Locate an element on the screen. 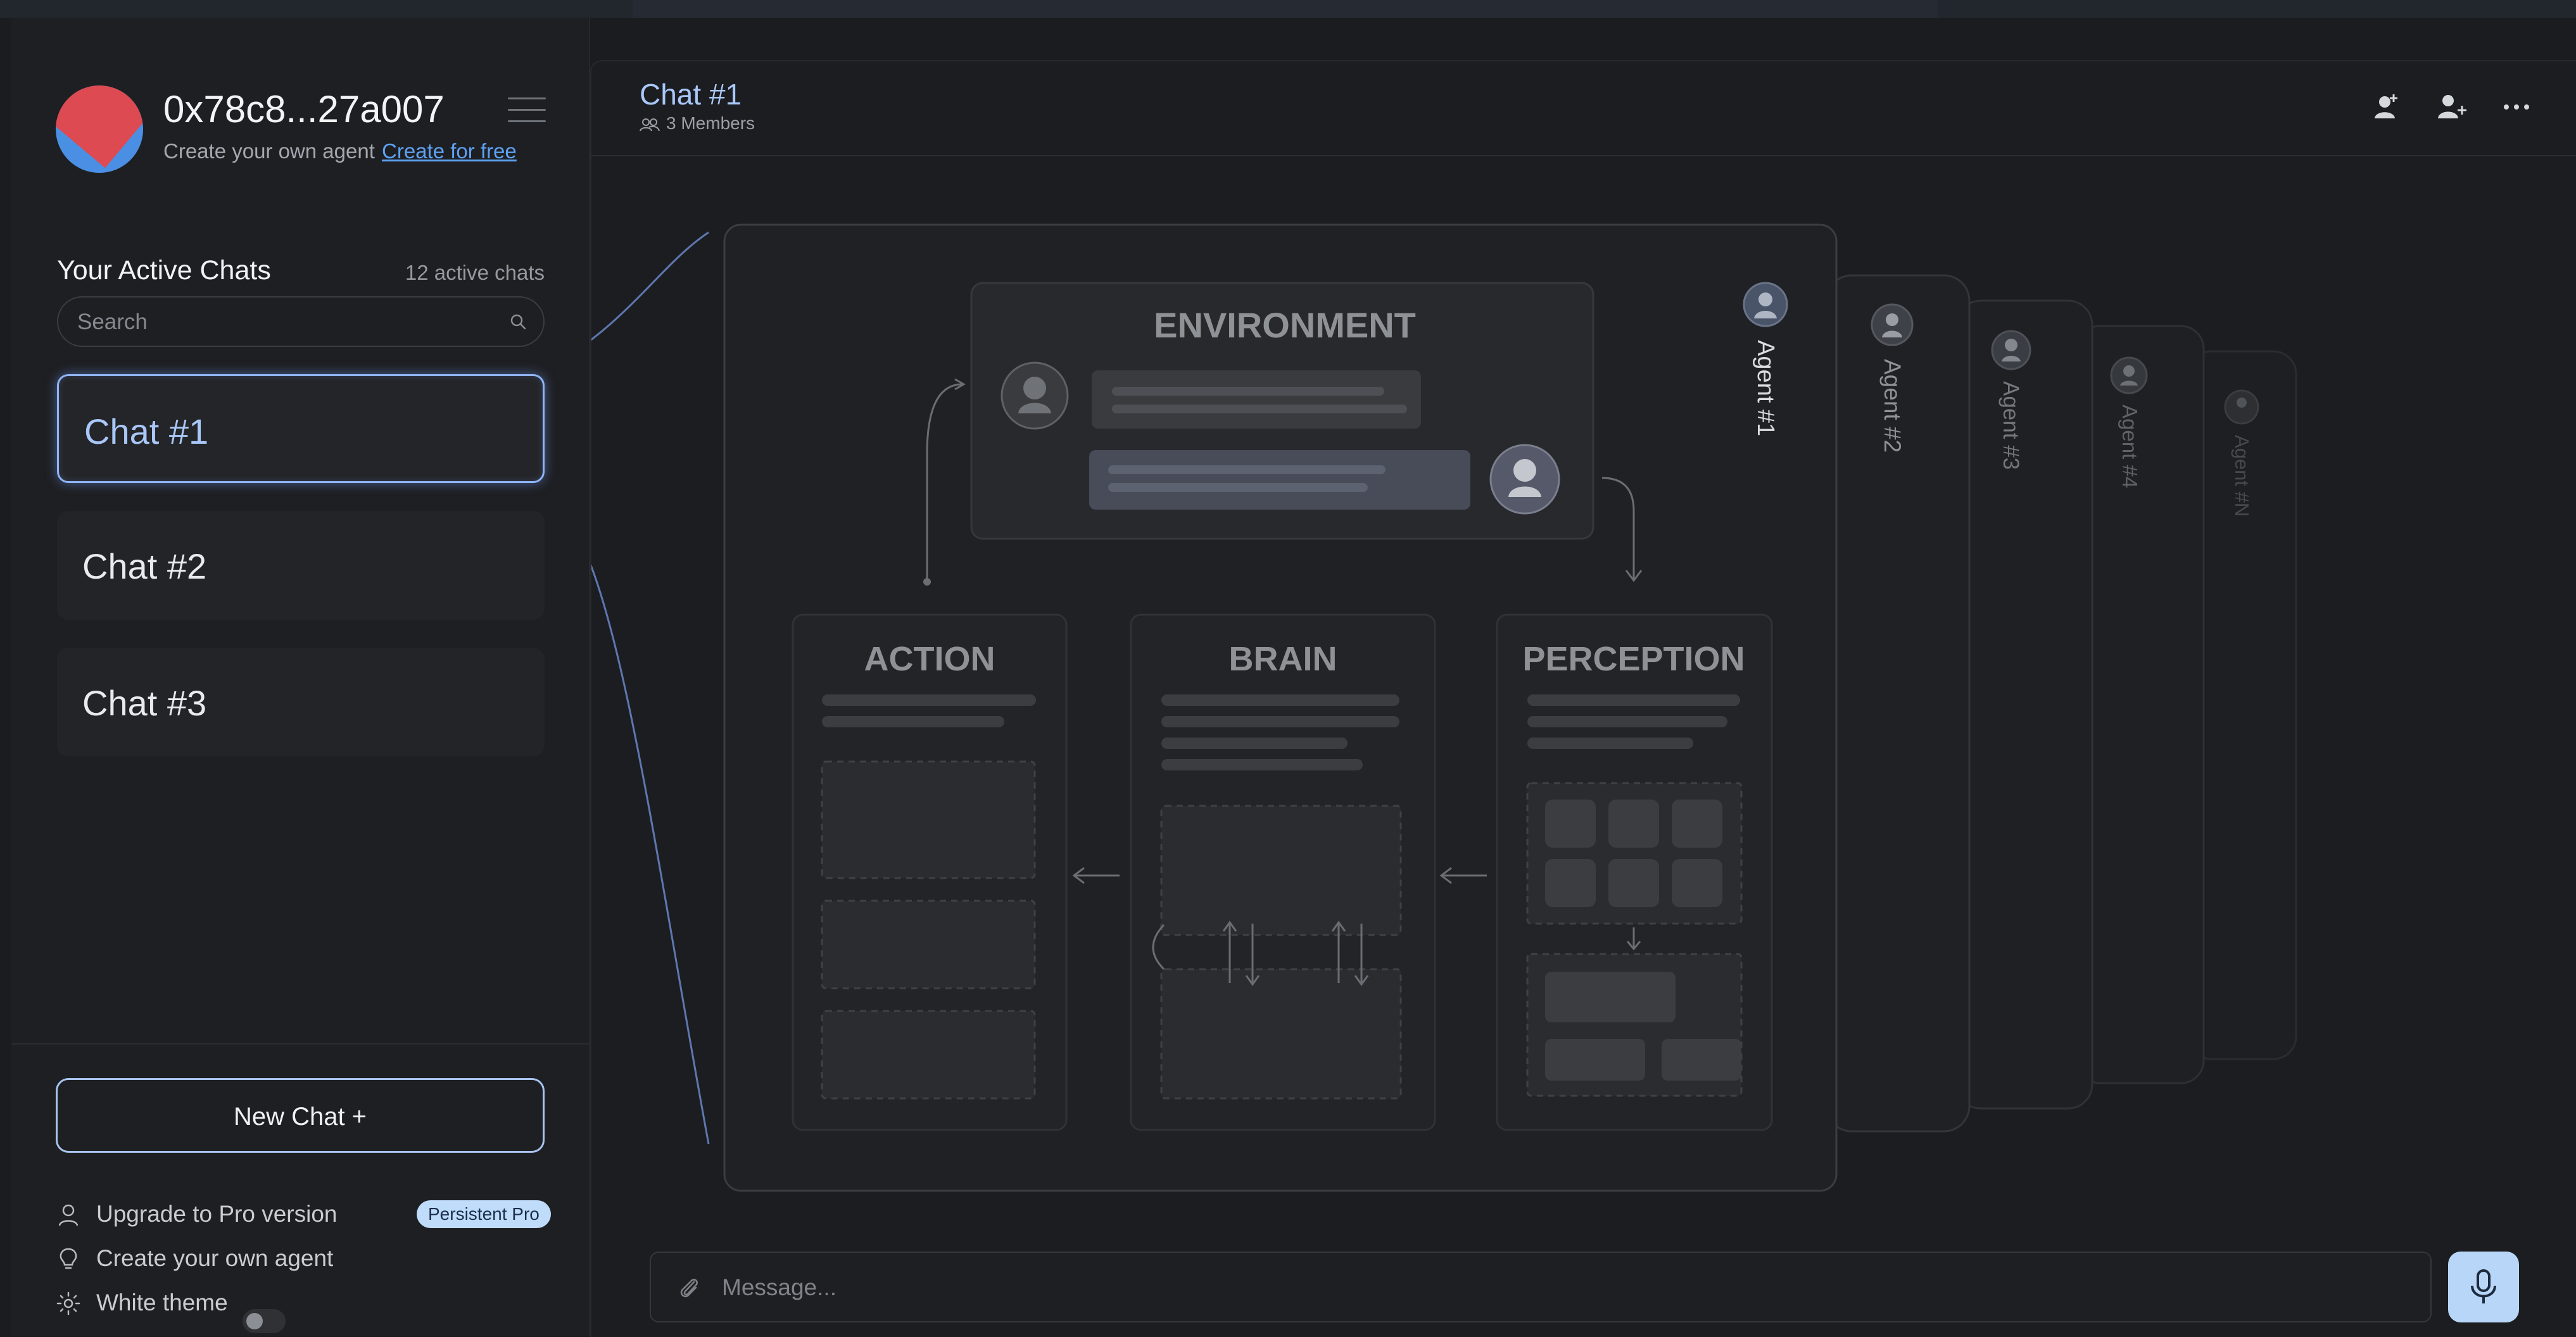 This screenshot has height=1337, width=2576. top-strip-highlight is located at coordinates (1285, 9).